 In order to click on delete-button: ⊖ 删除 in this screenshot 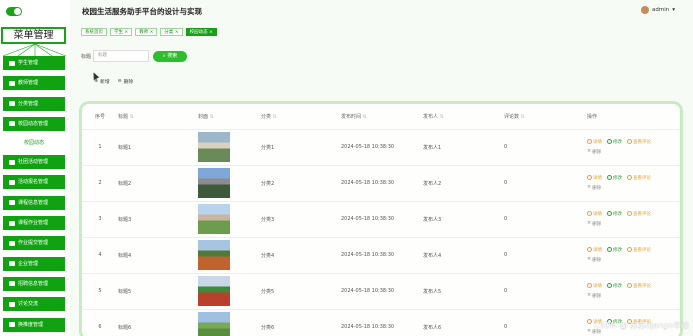, I will do `click(126, 81)`.